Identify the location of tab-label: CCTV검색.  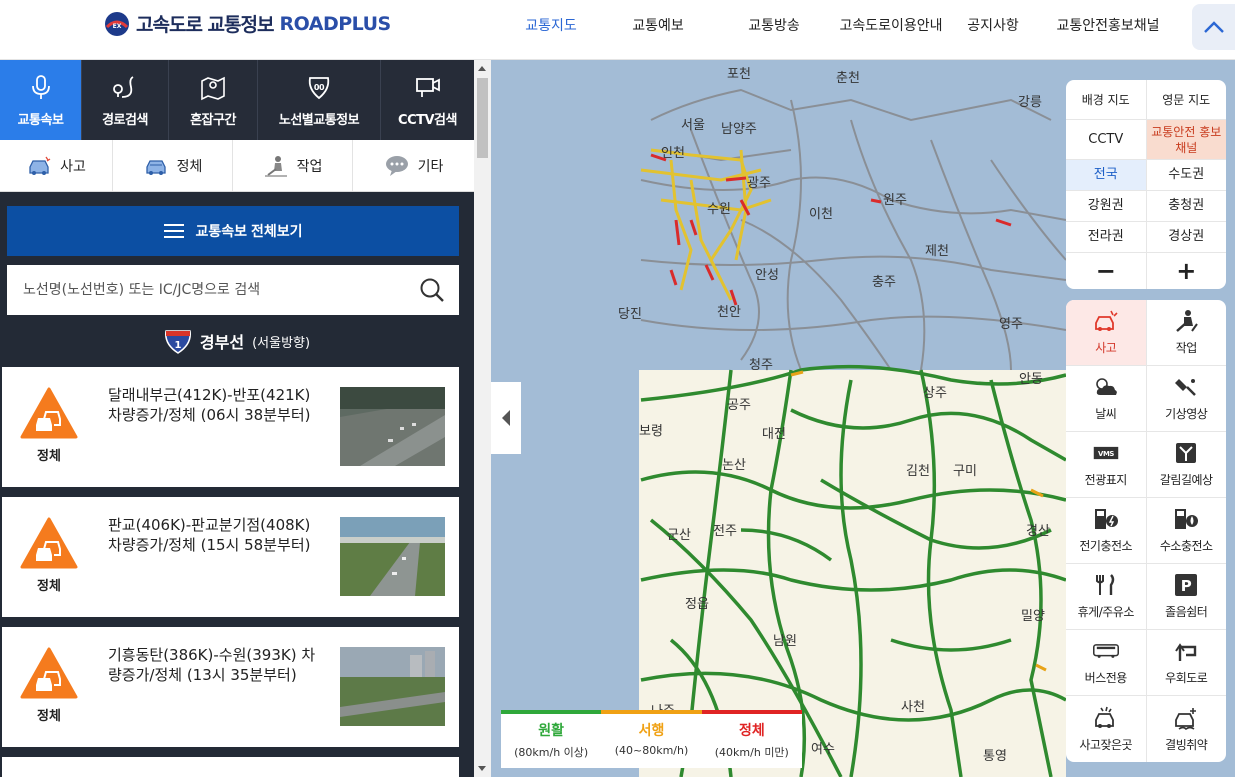
(427, 120).